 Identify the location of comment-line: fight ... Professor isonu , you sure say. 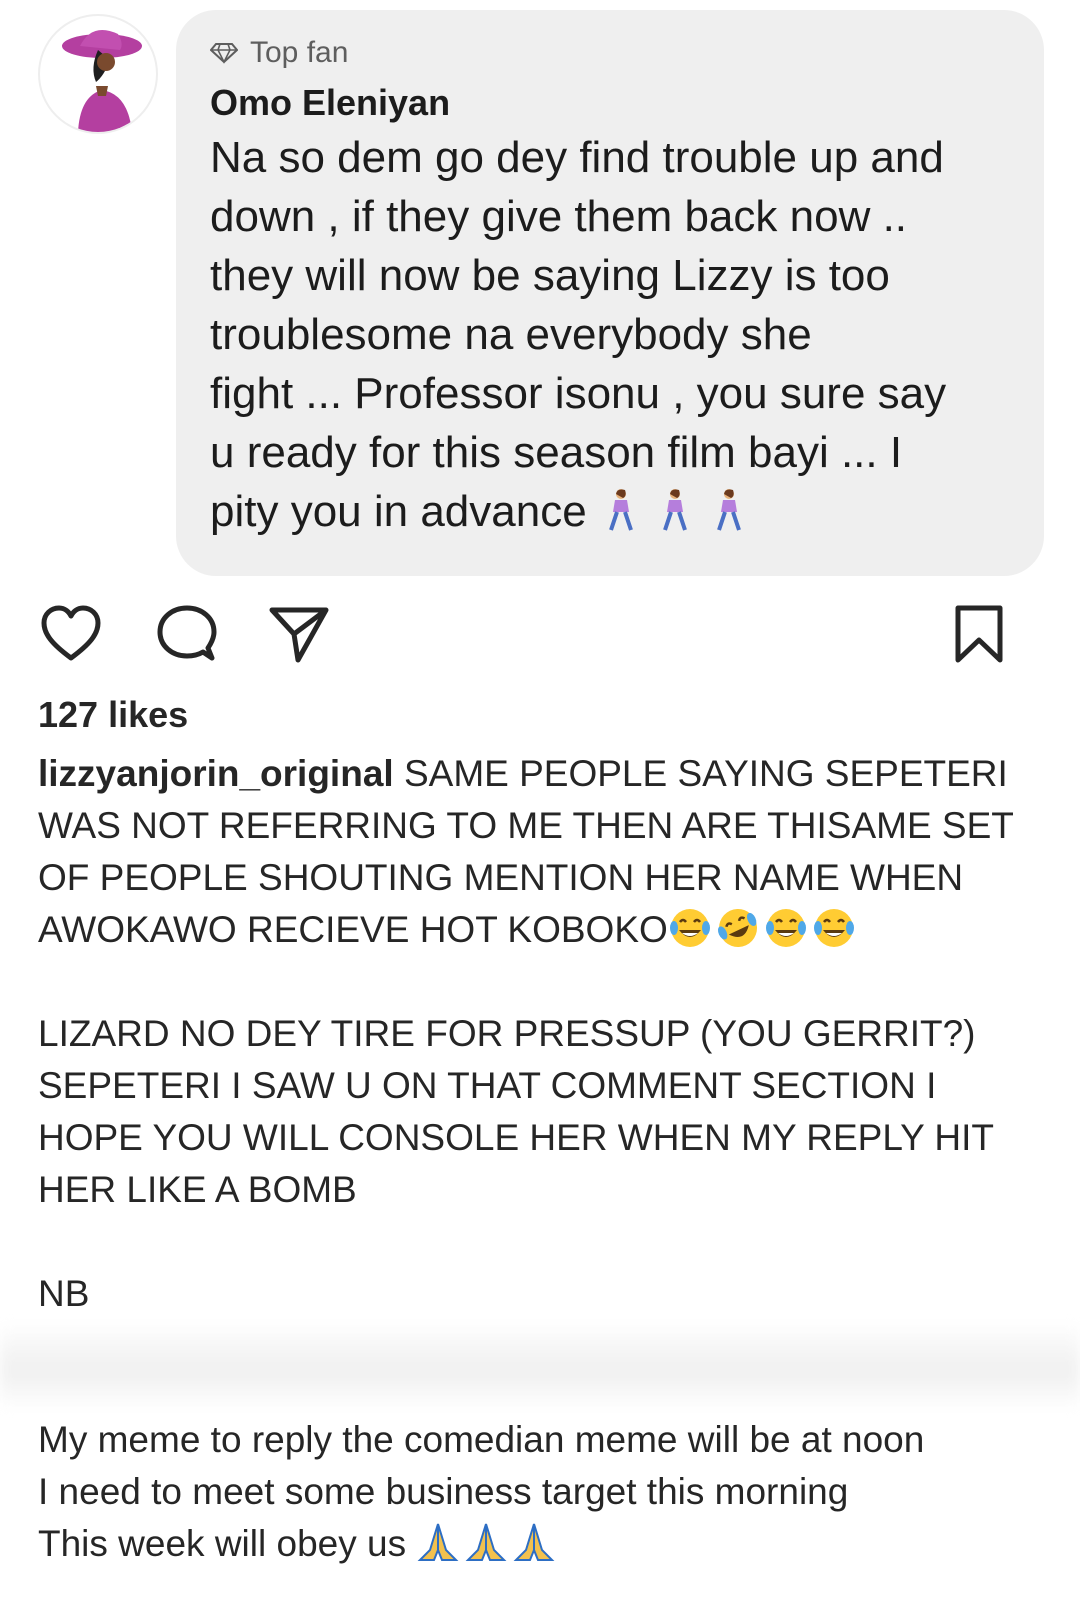
(578, 393).